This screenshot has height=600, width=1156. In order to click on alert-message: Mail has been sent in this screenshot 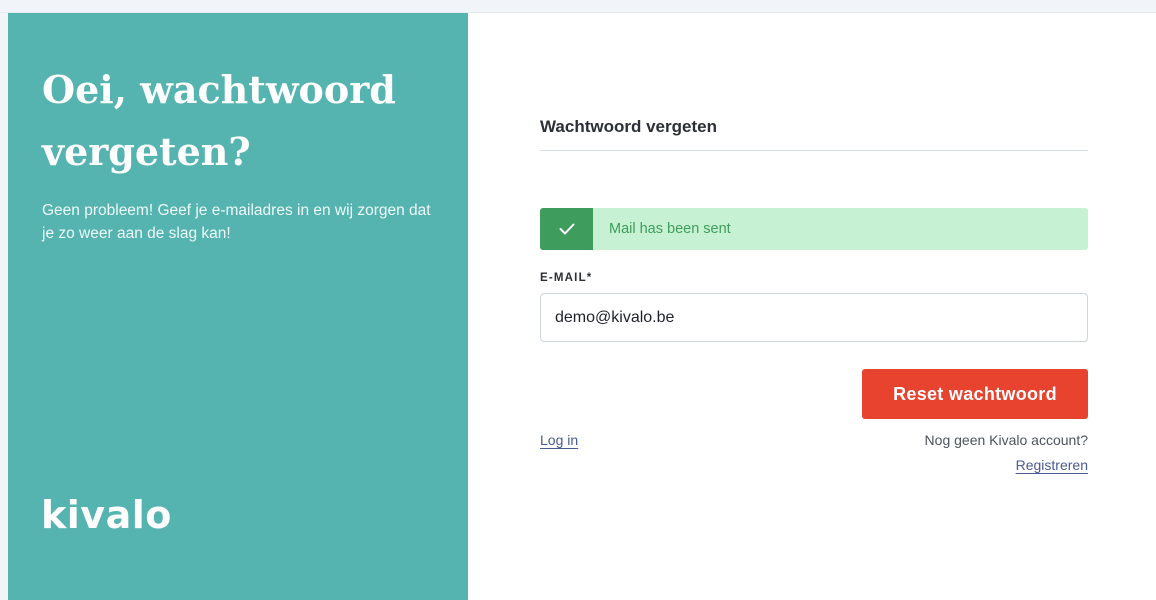, I will do `click(670, 229)`.